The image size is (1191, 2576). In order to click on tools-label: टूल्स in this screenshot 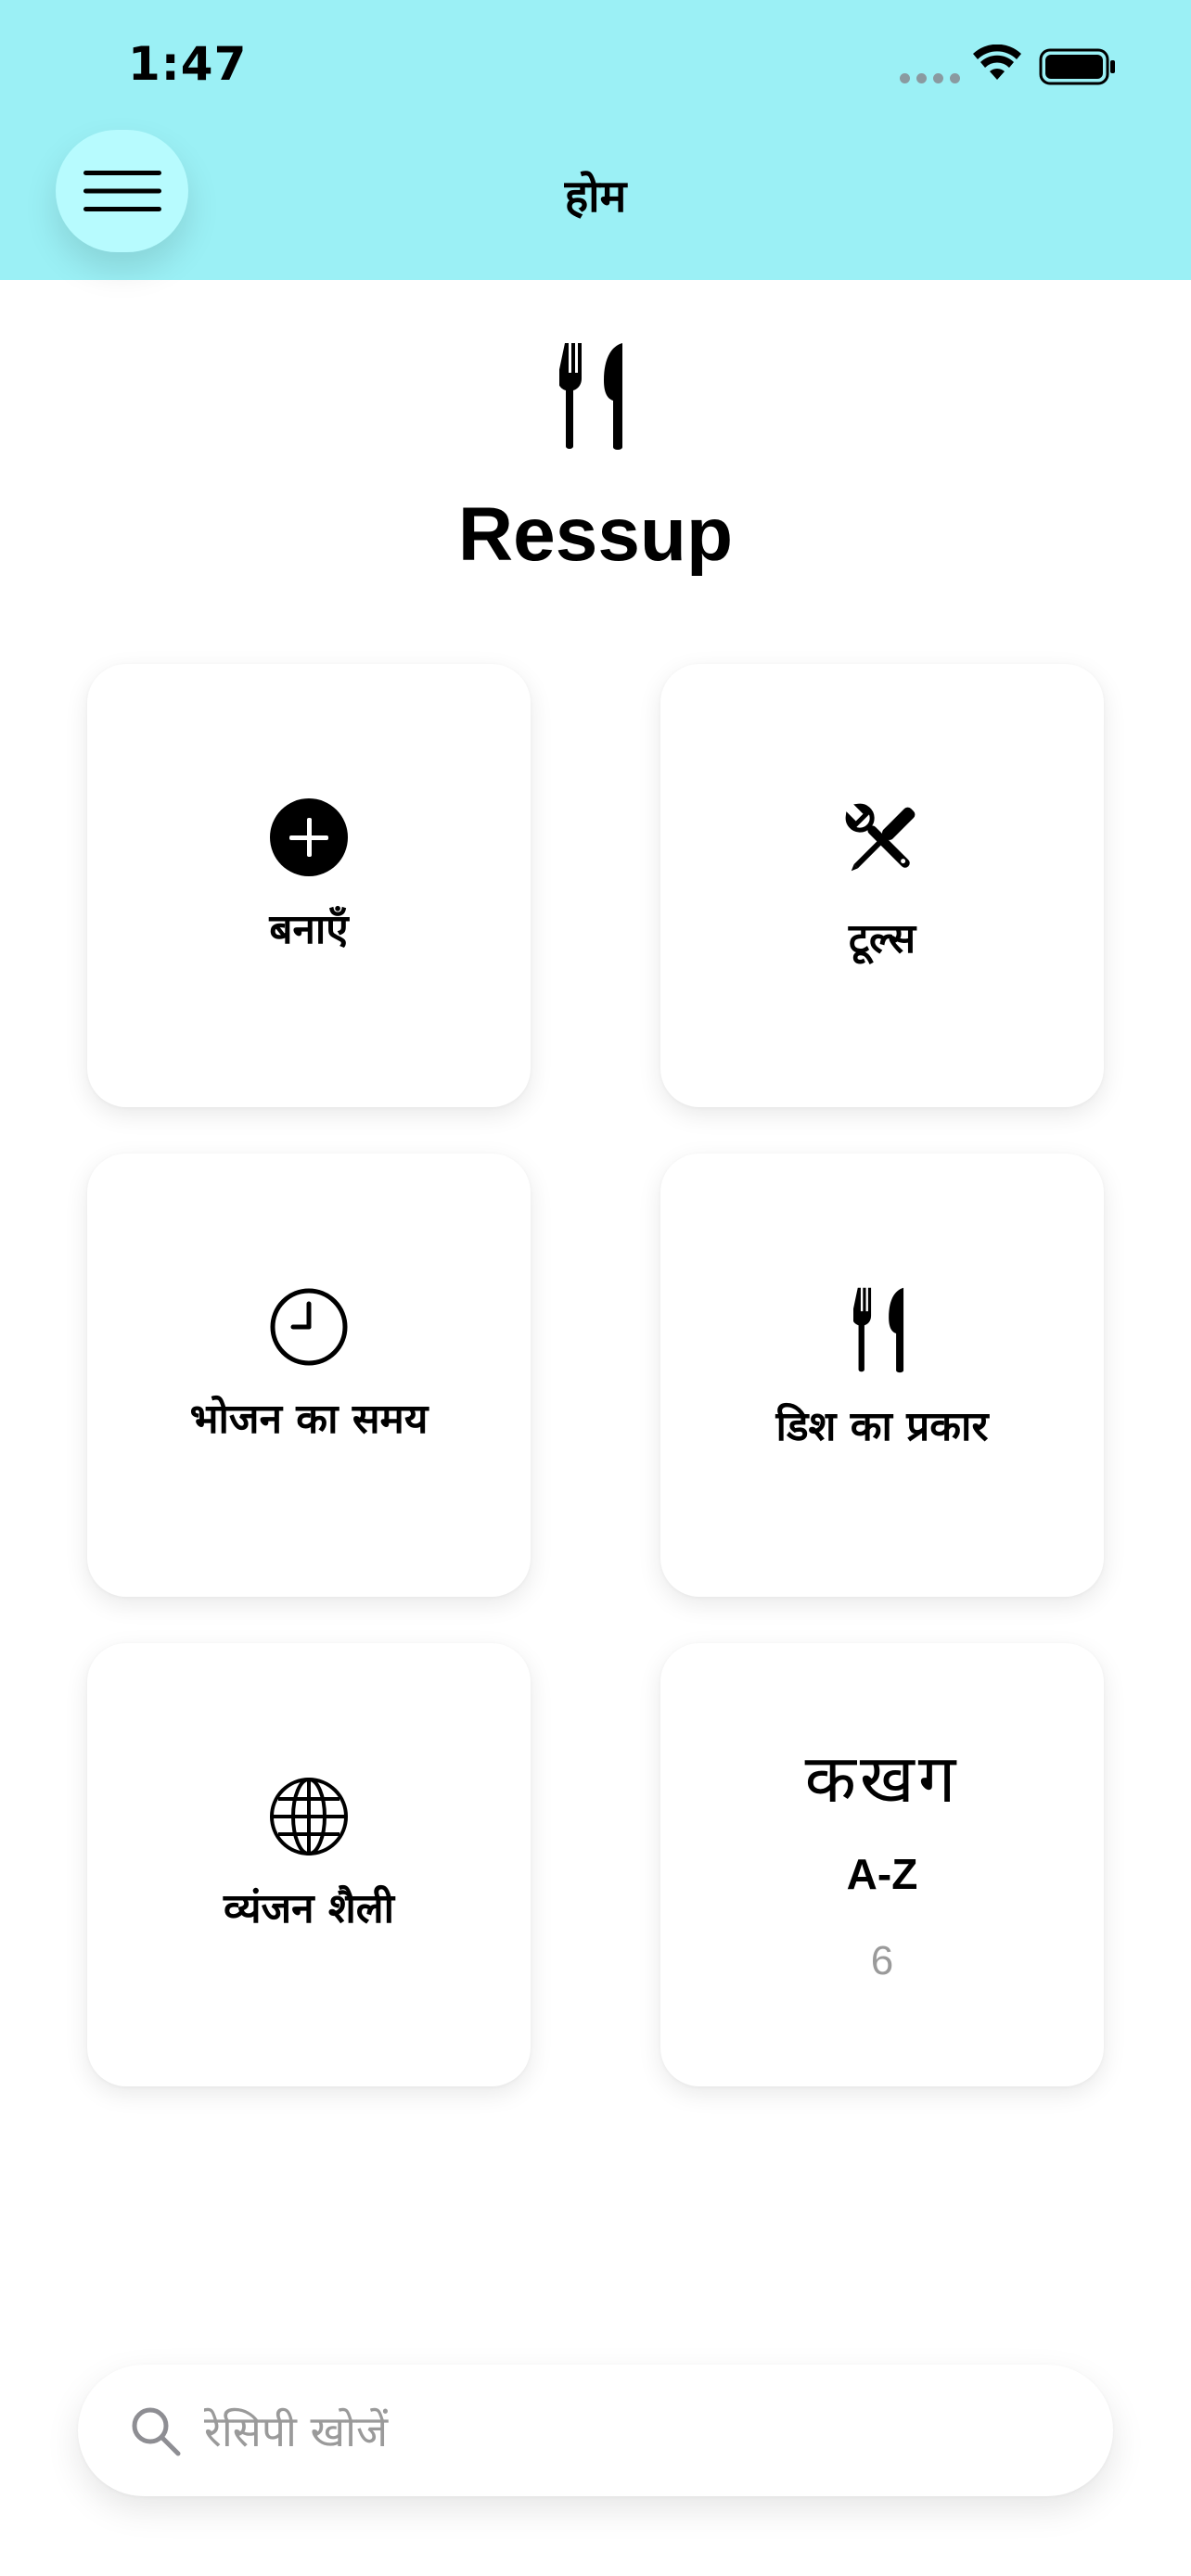, I will do `click(882, 939)`.